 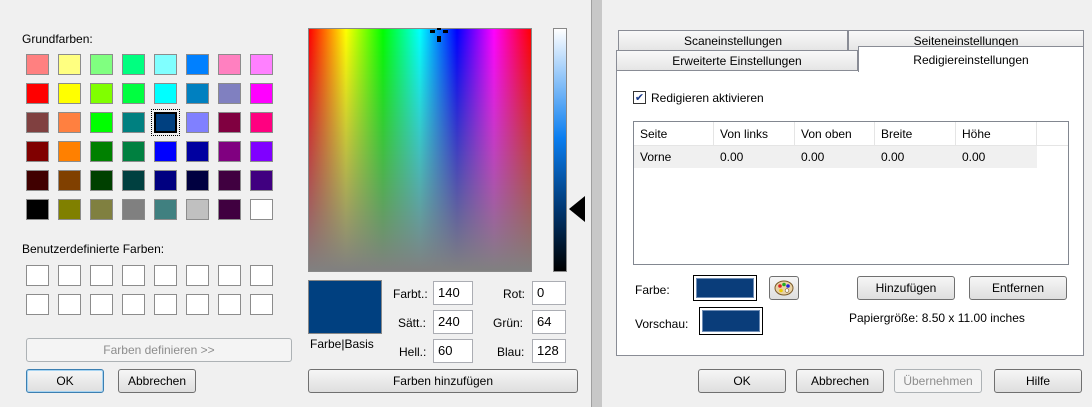 I want to click on tab-advanced-settings: Erweiterte Einstellungen, so click(x=737, y=61).